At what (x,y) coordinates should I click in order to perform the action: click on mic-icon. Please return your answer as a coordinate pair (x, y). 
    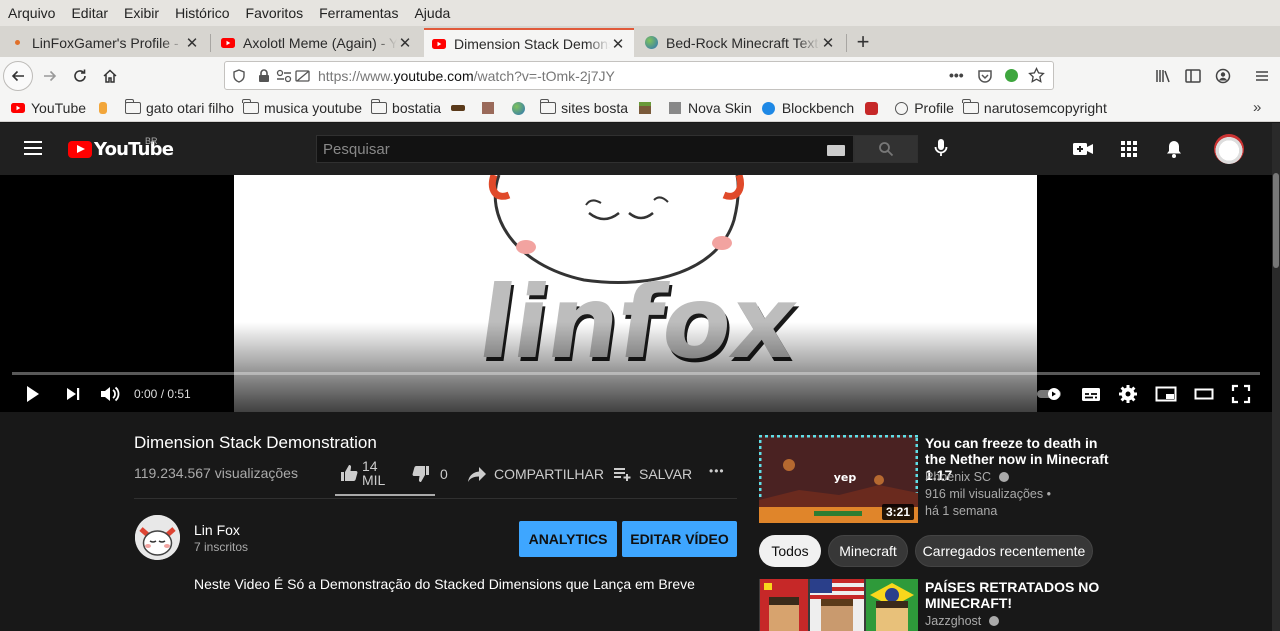
    Looking at the image, I should click on (941, 148).